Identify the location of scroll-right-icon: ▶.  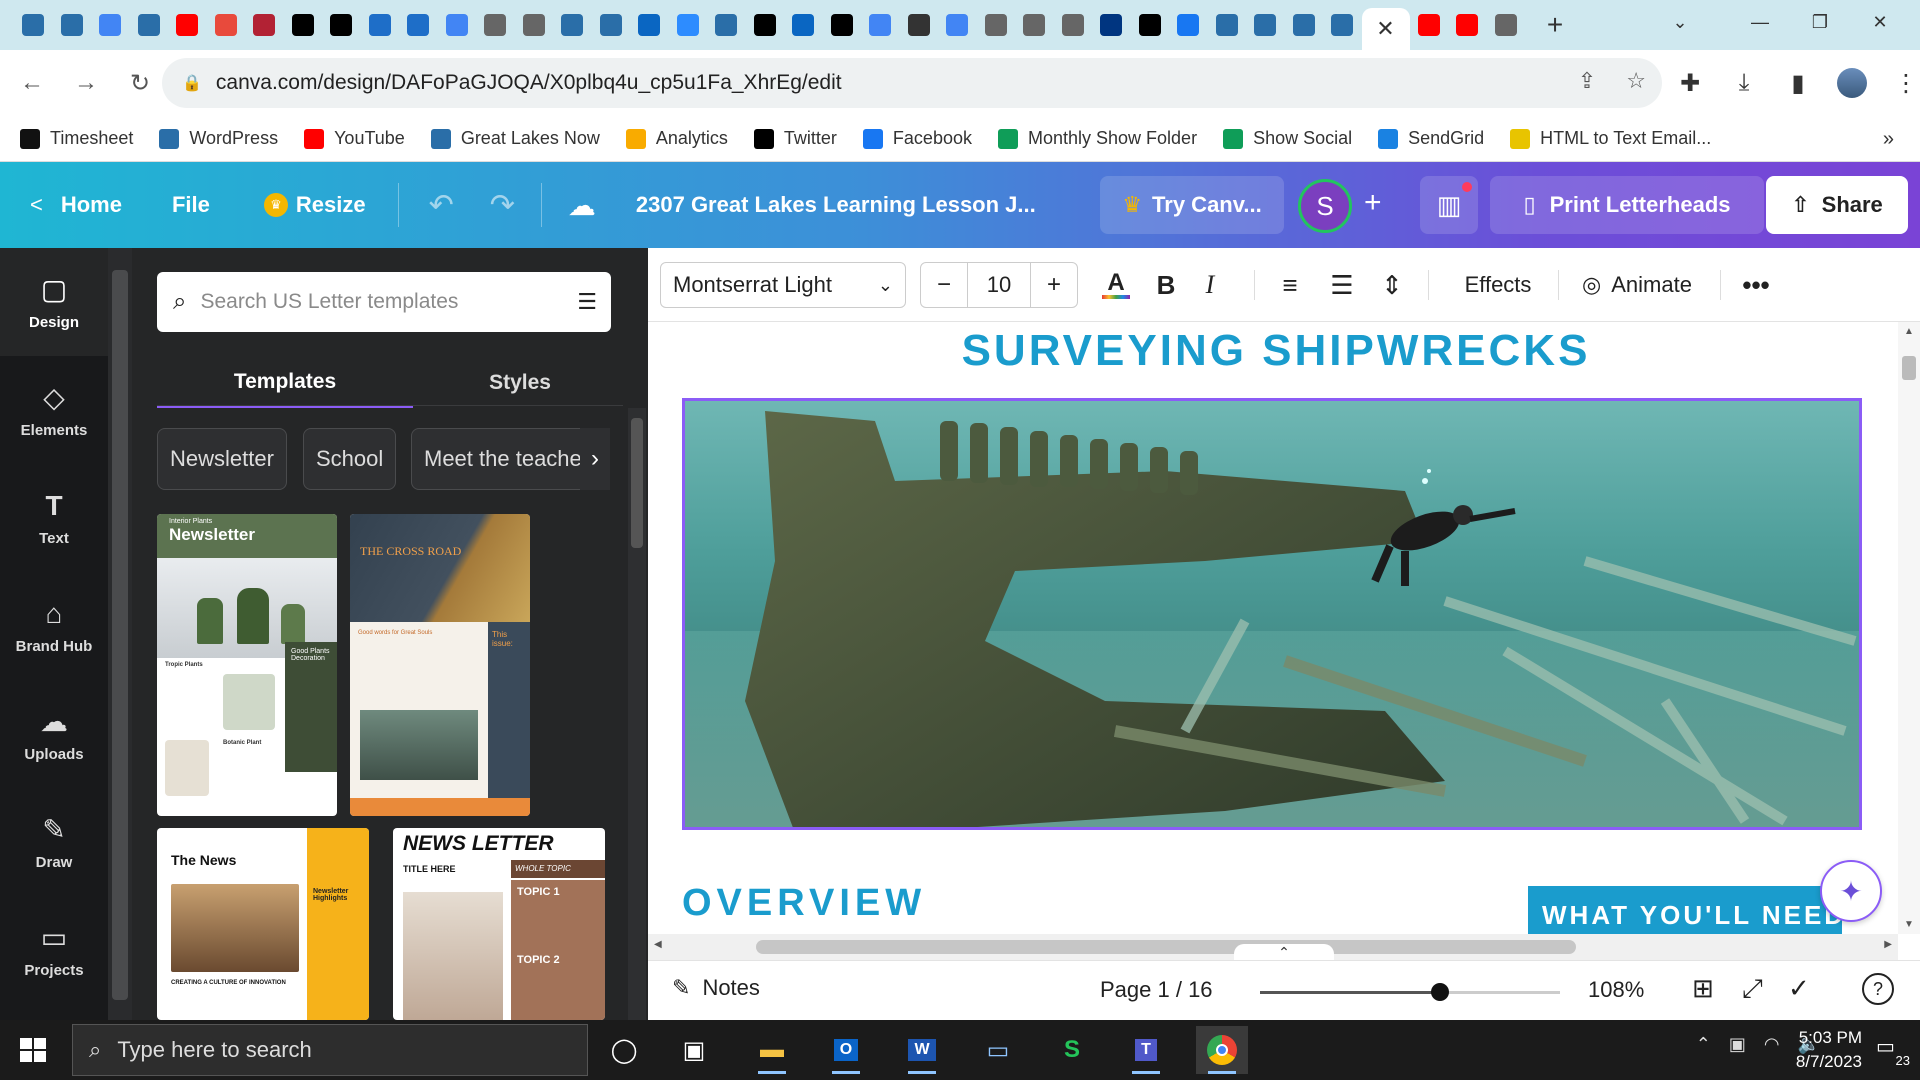
(1888, 944).